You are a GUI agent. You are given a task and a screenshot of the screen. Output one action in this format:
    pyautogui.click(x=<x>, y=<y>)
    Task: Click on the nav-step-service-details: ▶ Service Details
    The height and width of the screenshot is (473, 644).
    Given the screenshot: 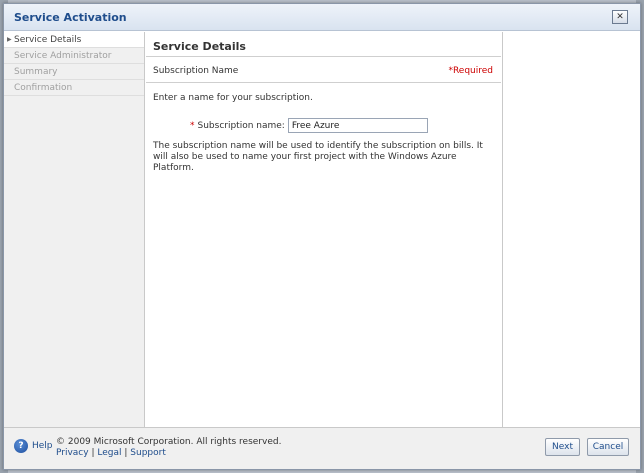 What is the action you would take?
    pyautogui.click(x=74, y=40)
    